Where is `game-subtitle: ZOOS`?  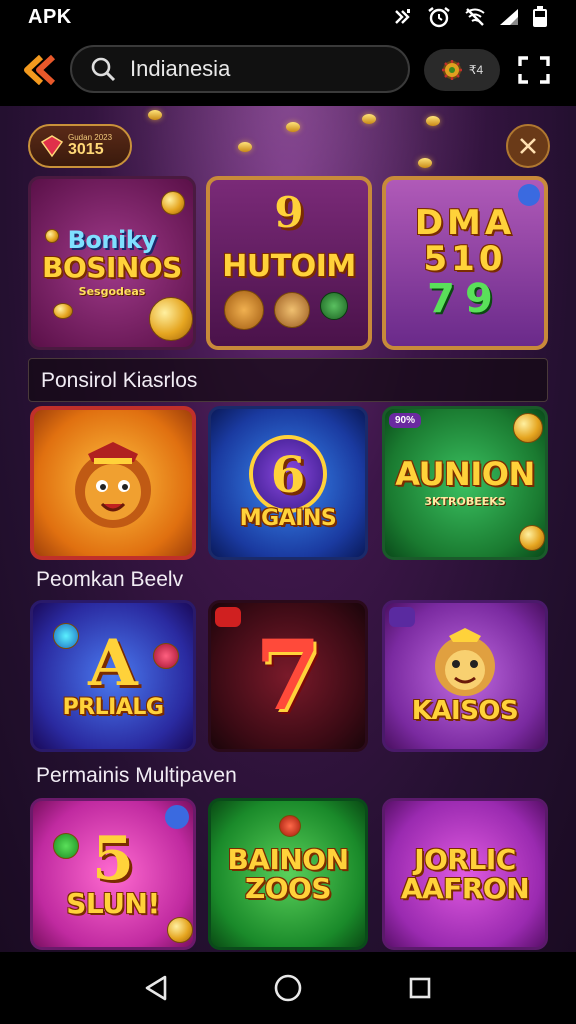 game-subtitle: ZOOS is located at coordinates (288, 888).